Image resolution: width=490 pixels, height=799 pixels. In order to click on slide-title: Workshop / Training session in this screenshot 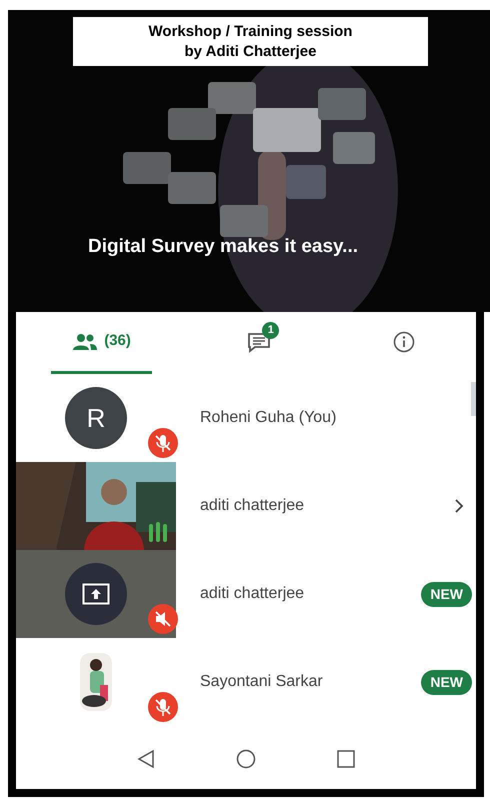, I will do `click(250, 32)`.